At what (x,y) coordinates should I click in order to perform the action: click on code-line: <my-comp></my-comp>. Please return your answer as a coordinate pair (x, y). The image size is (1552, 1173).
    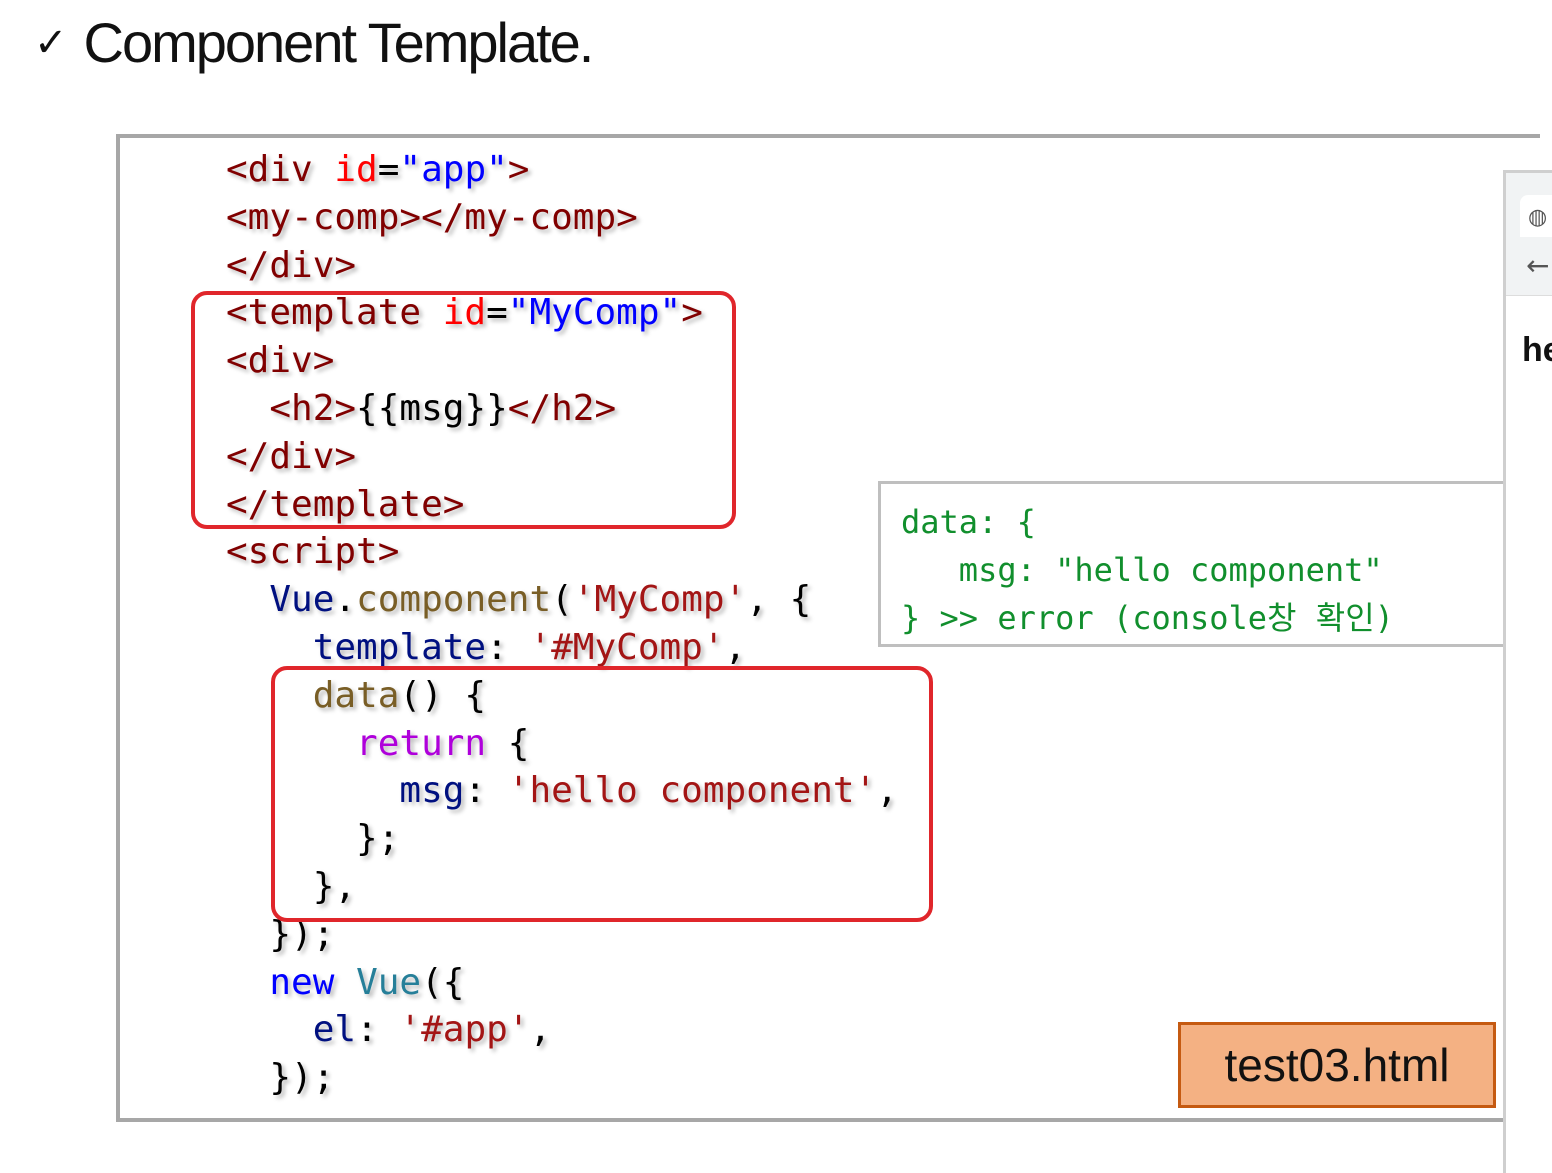
    Looking at the image, I should click on (562, 218).